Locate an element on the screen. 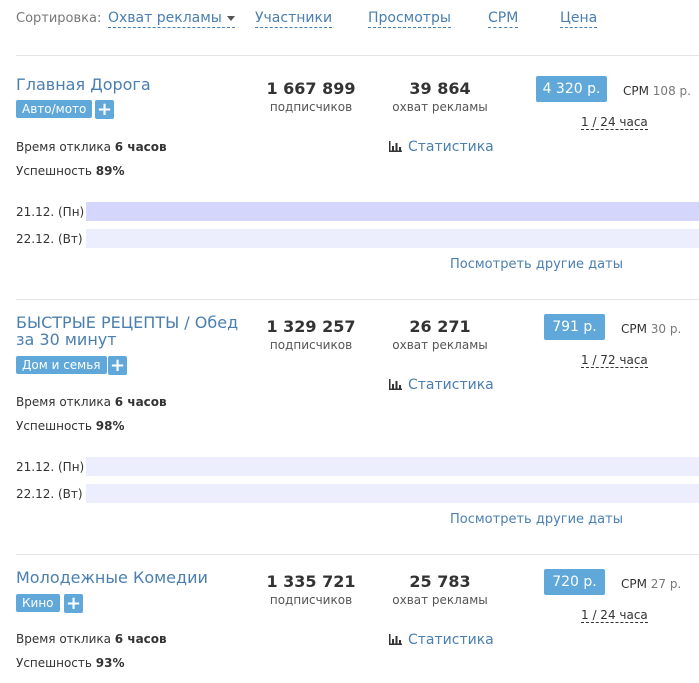  sort-option-views: Просмотры is located at coordinates (409, 19).